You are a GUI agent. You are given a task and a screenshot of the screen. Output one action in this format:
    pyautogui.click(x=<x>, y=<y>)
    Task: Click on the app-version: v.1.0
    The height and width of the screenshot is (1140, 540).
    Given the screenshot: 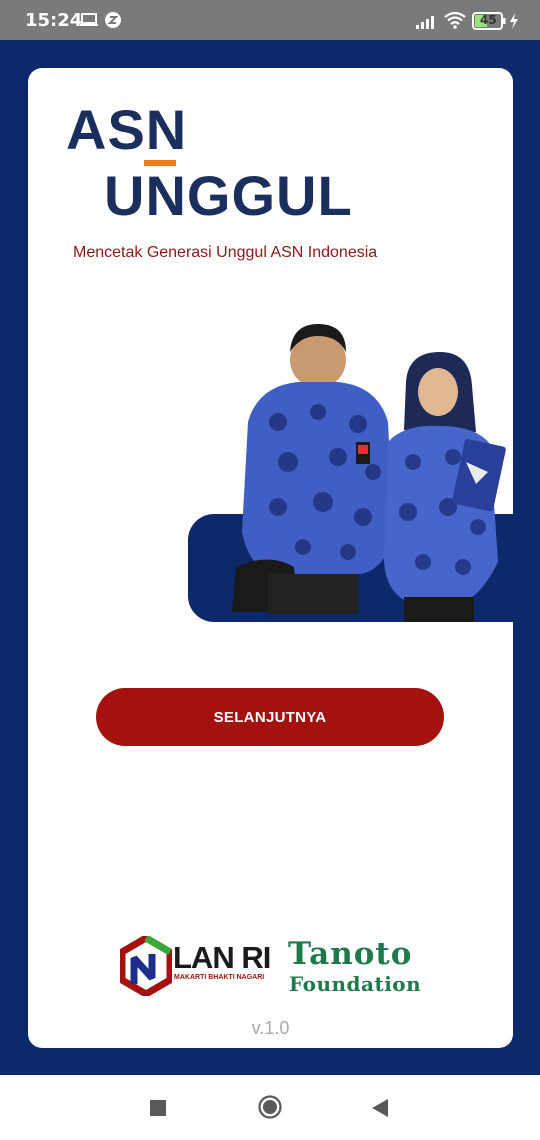 What is the action you would take?
    pyautogui.click(x=270, y=1028)
    